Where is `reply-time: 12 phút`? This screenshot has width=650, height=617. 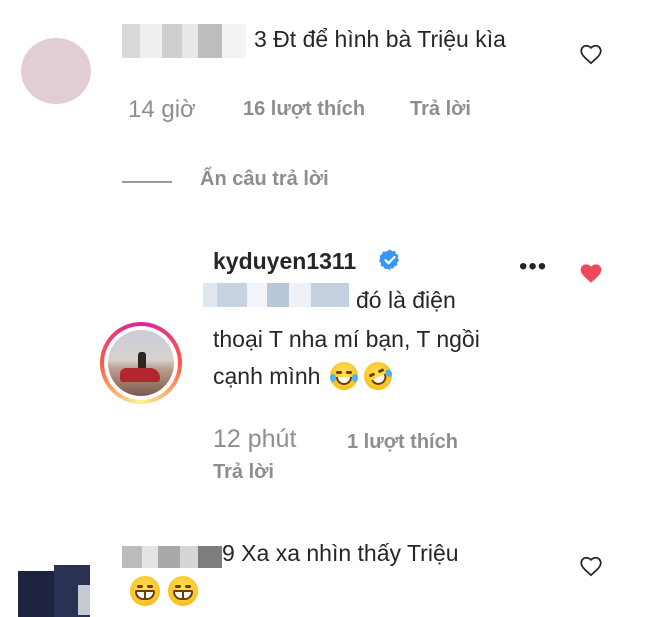
reply-time: 12 phút is located at coordinates (255, 439).